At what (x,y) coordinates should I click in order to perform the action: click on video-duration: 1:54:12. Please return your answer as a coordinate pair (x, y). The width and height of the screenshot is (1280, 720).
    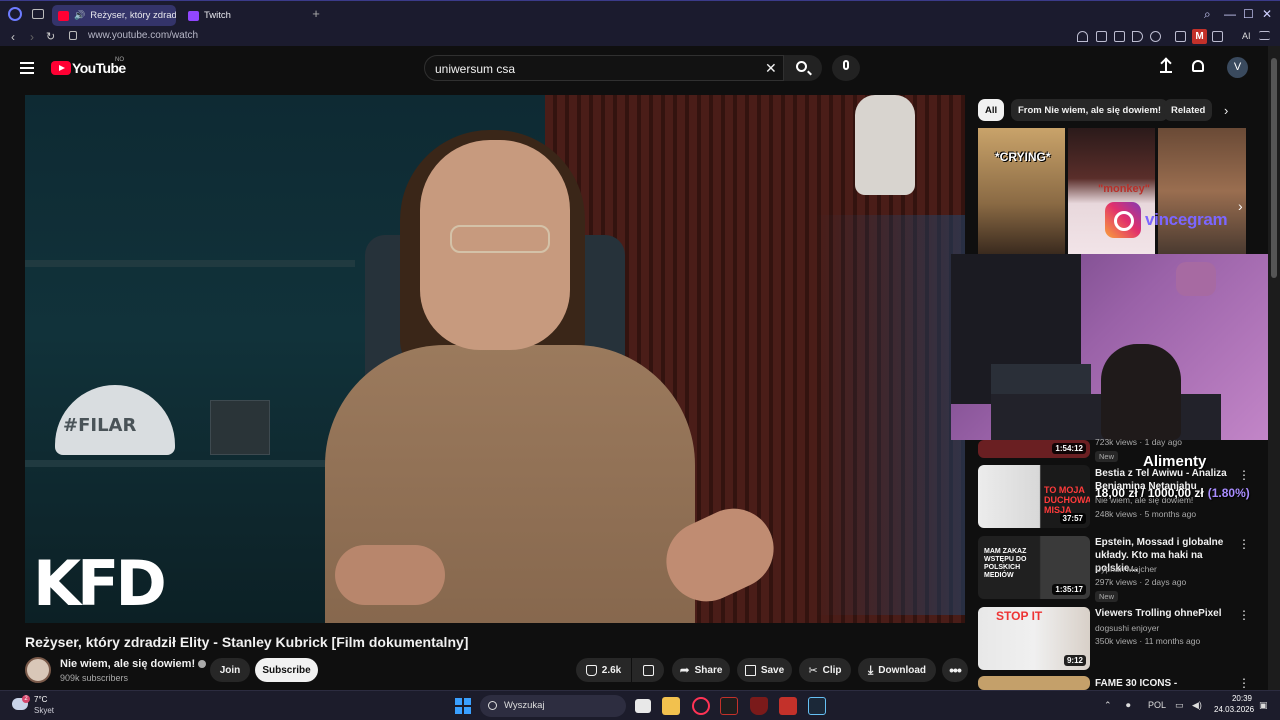
    Looking at the image, I should click on (1069, 448).